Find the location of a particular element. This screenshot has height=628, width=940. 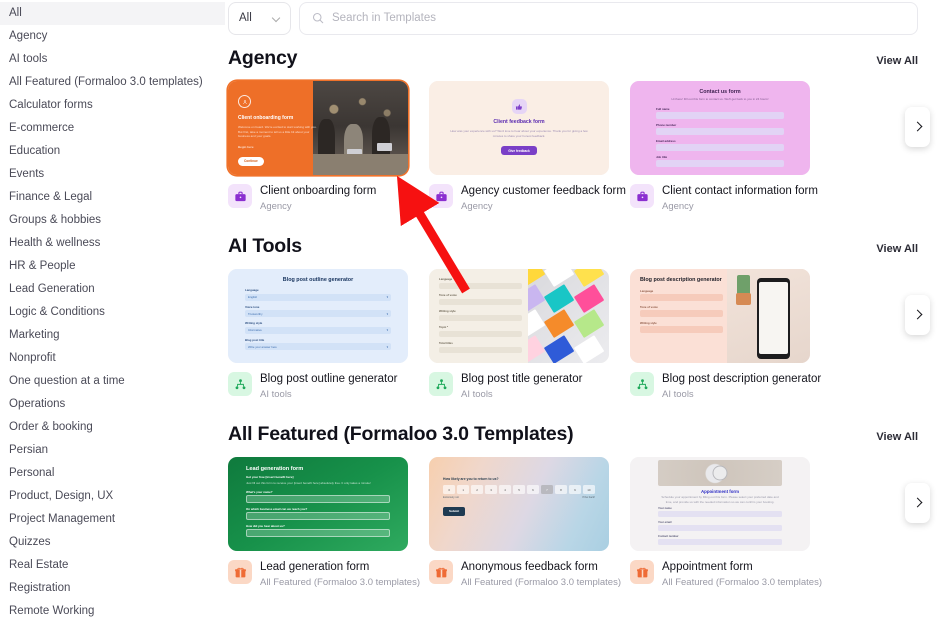

sidebar-item-hr-people: HR & People is located at coordinates (112, 266).